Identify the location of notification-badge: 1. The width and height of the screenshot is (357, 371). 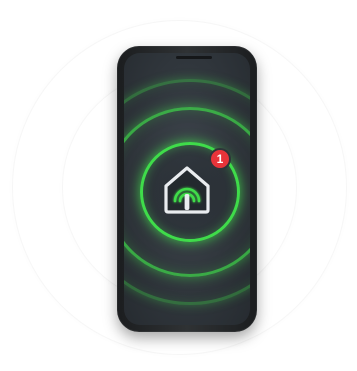
(220, 159).